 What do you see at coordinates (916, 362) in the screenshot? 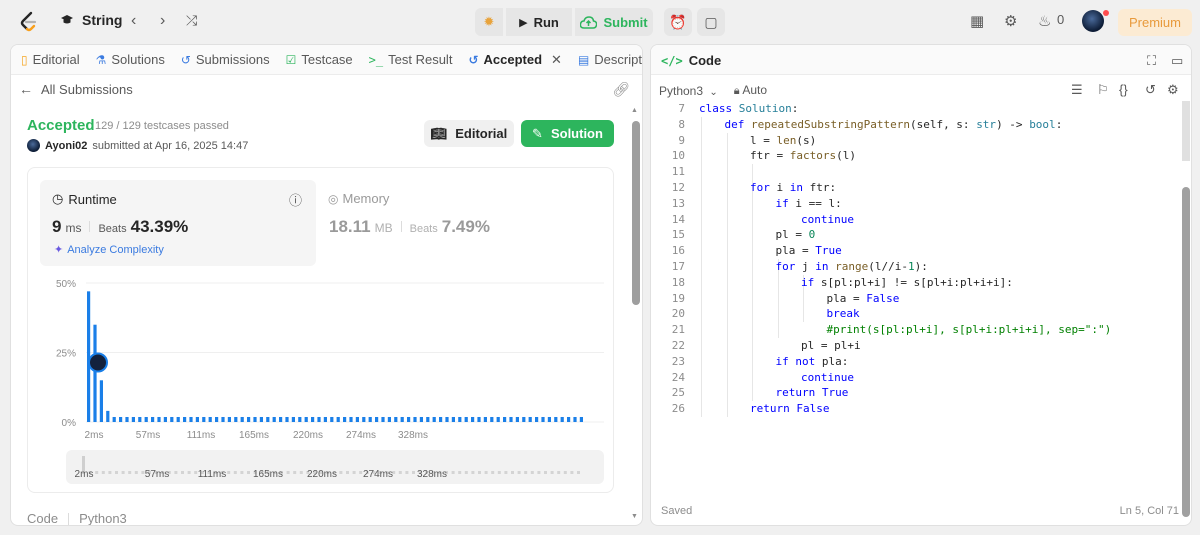
I see `code-line: 23 if not pla:` at bounding box center [916, 362].